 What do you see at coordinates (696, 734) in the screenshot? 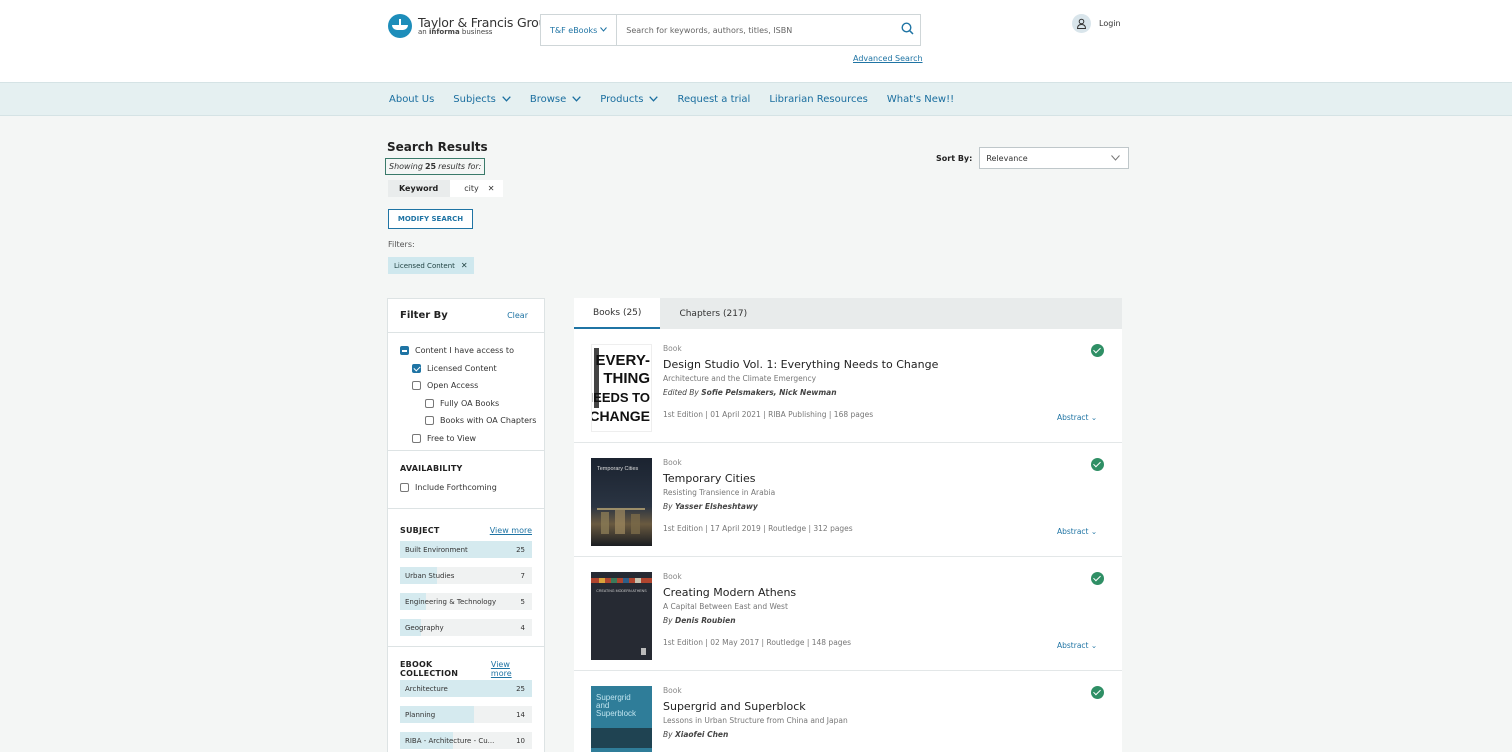
I see `result-authors: By Xiaofei Chen` at bounding box center [696, 734].